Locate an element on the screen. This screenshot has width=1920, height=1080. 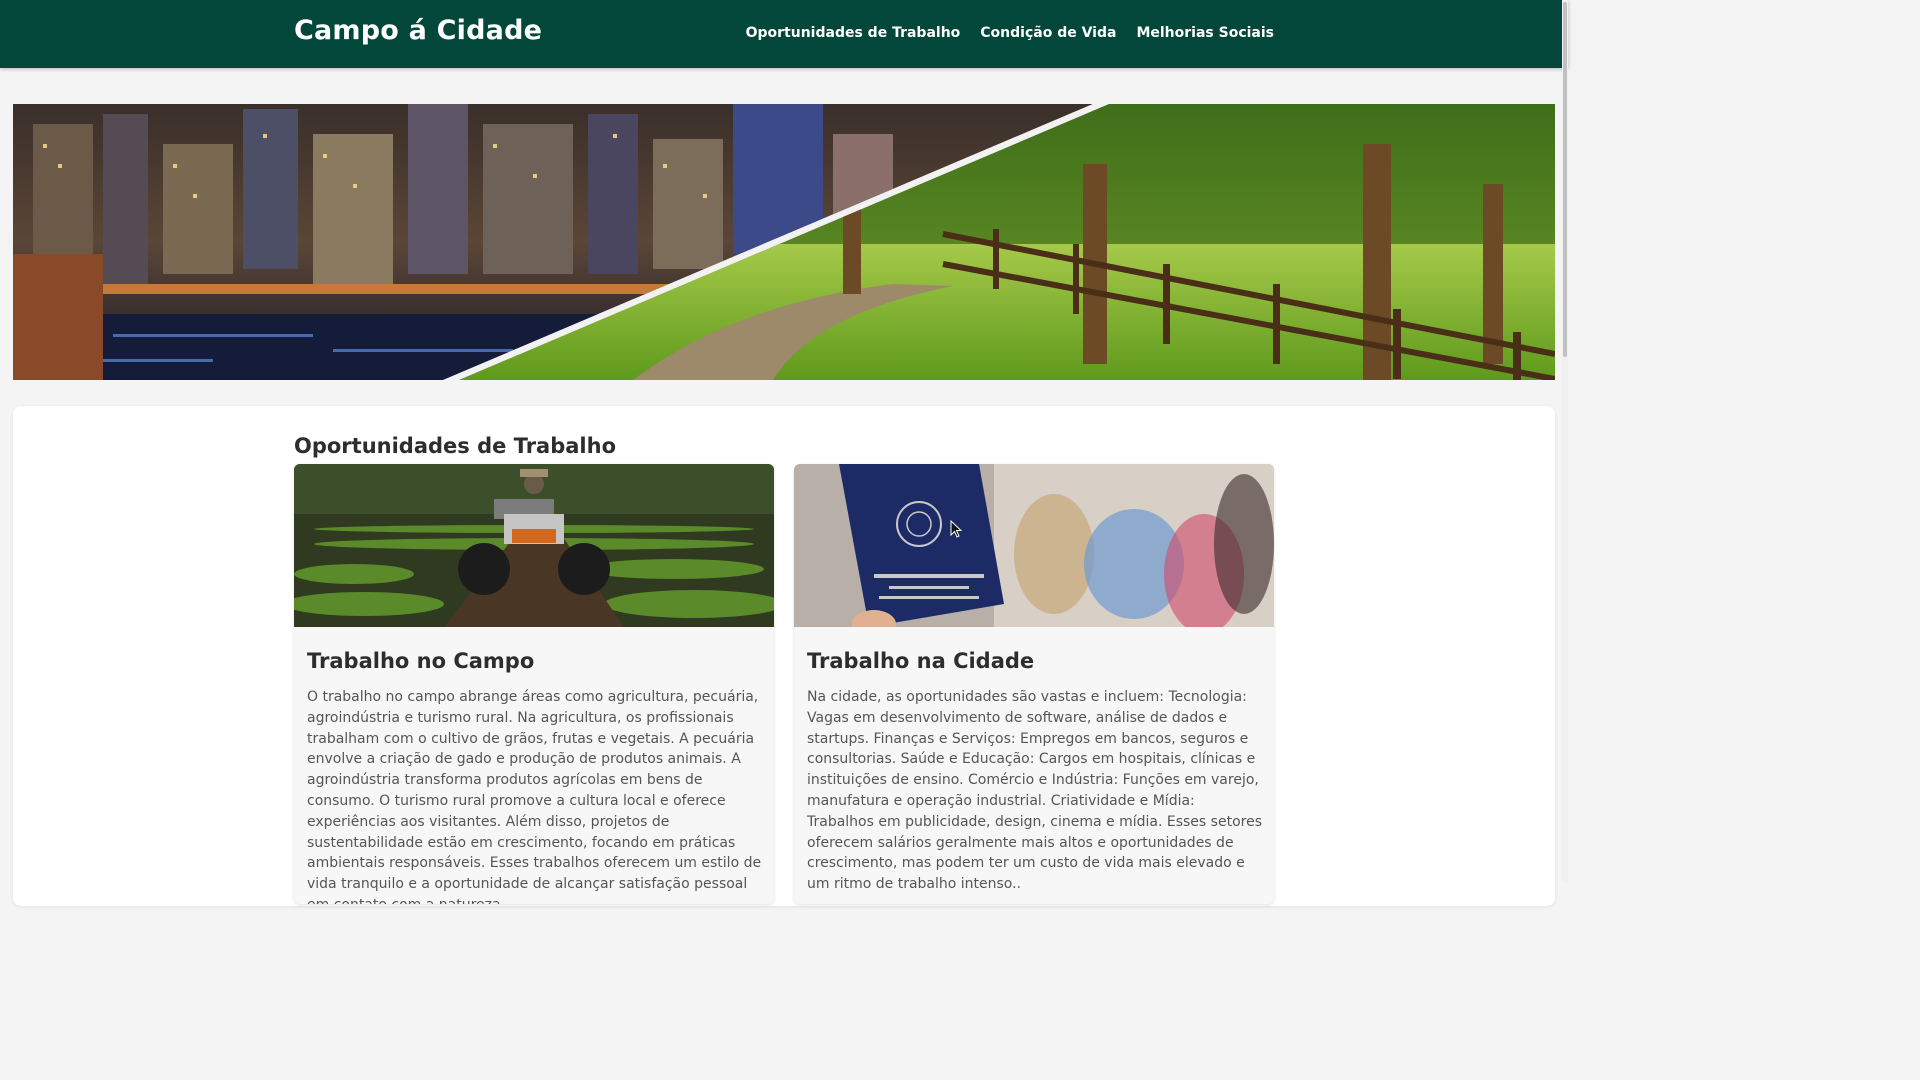
card-title: Trabalho no Campo is located at coordinates (421, 661).